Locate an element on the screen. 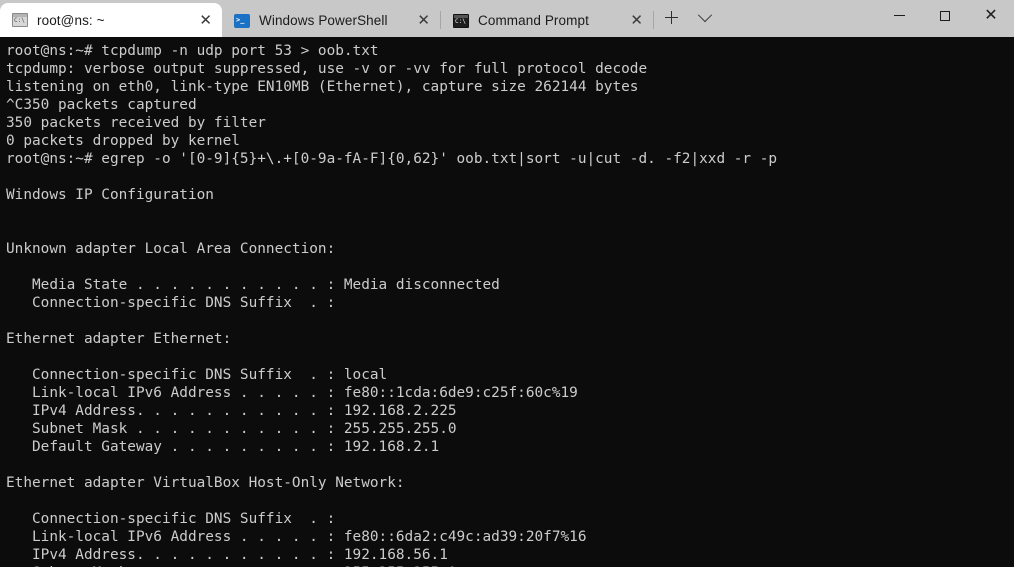 This screenshot has width=1014, height=567. powershell-icon is located at coordinates (242, 20).